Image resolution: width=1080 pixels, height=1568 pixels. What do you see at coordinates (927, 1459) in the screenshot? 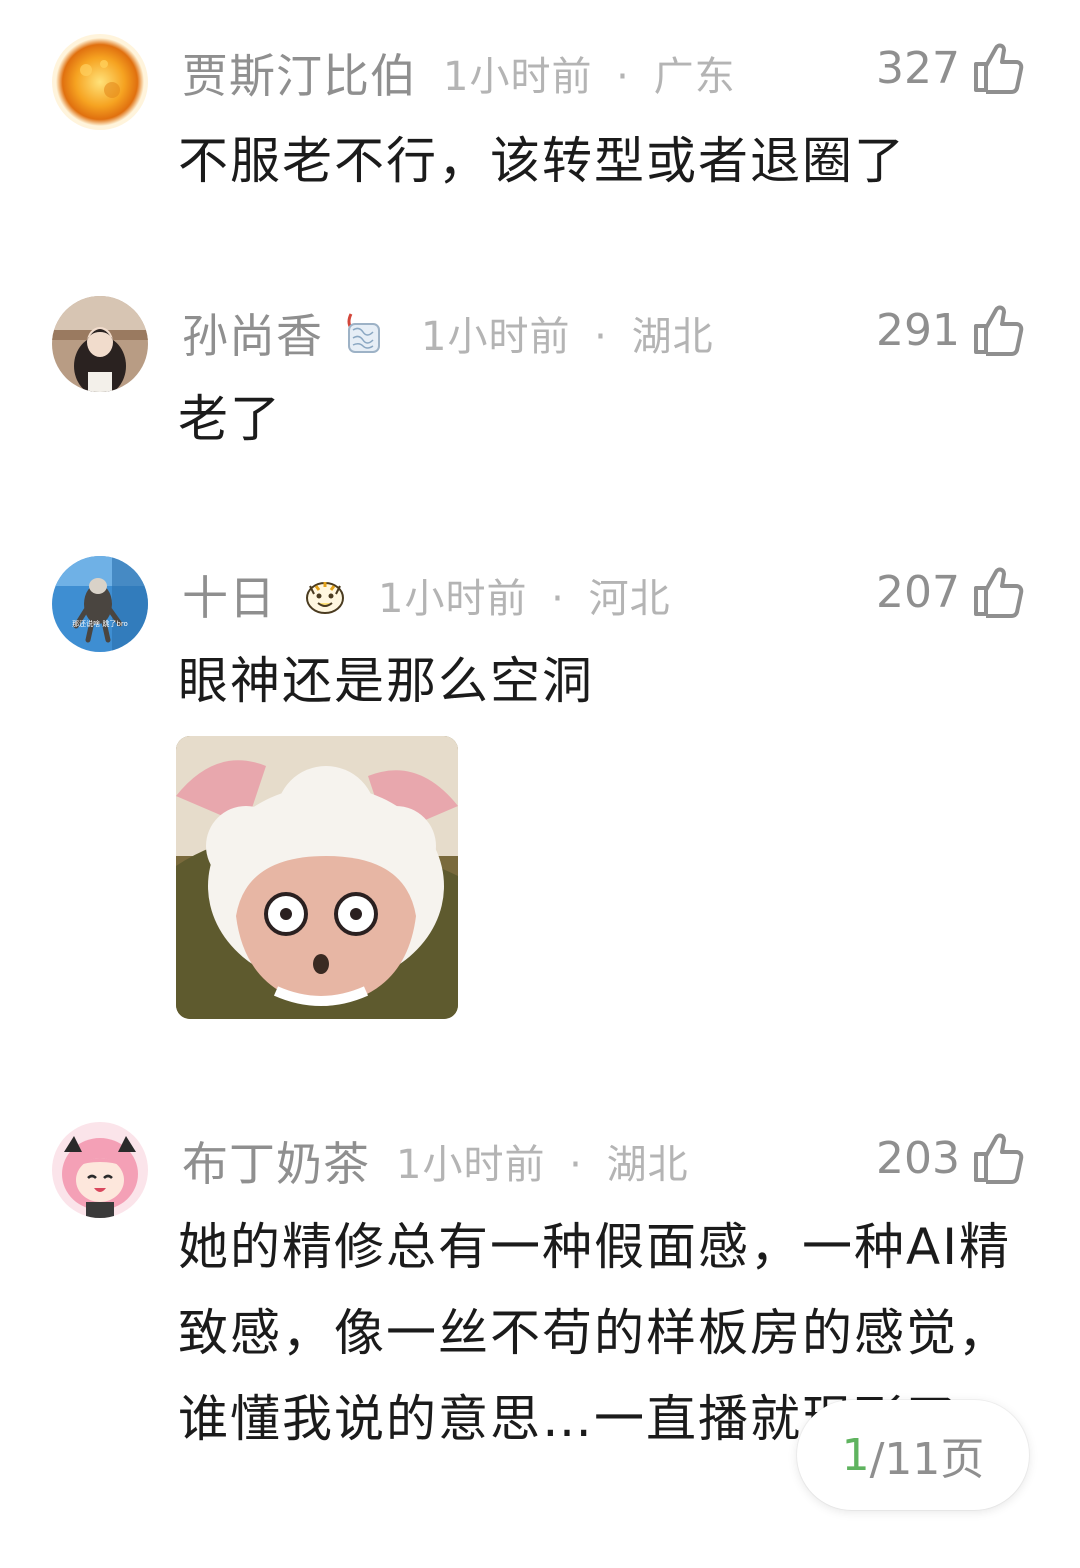
I see `page-total: /11页` at bounding box center [927, 1459].